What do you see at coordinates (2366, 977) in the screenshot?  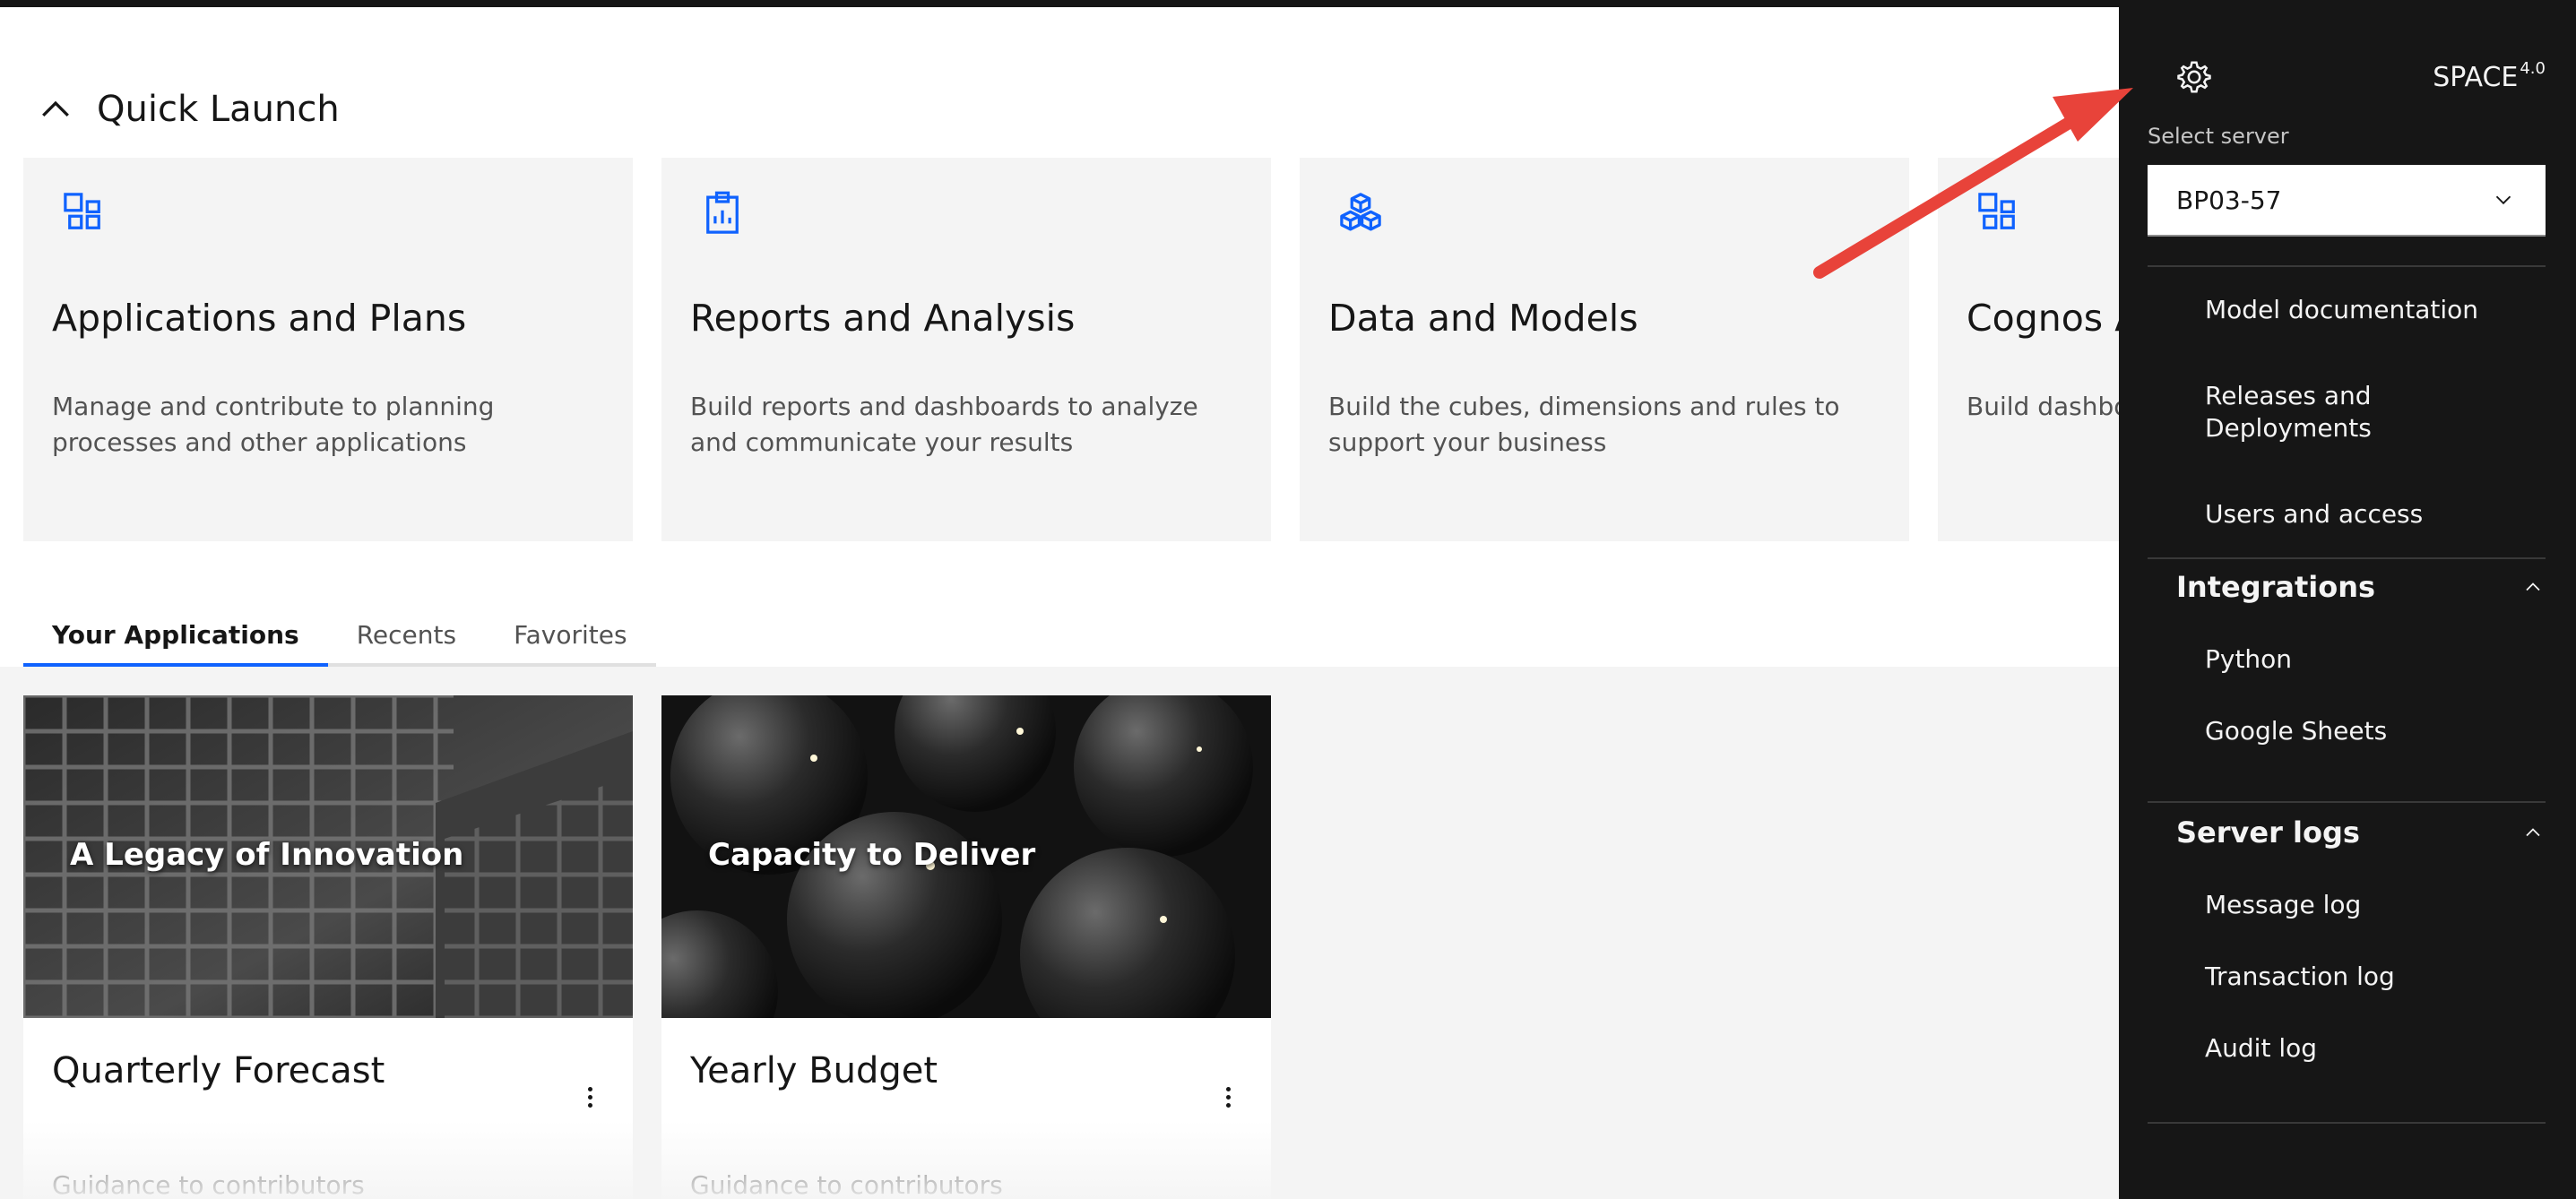 I see `menu-item-transaction-log: Transaction log` at bounding box center [2366, 977].